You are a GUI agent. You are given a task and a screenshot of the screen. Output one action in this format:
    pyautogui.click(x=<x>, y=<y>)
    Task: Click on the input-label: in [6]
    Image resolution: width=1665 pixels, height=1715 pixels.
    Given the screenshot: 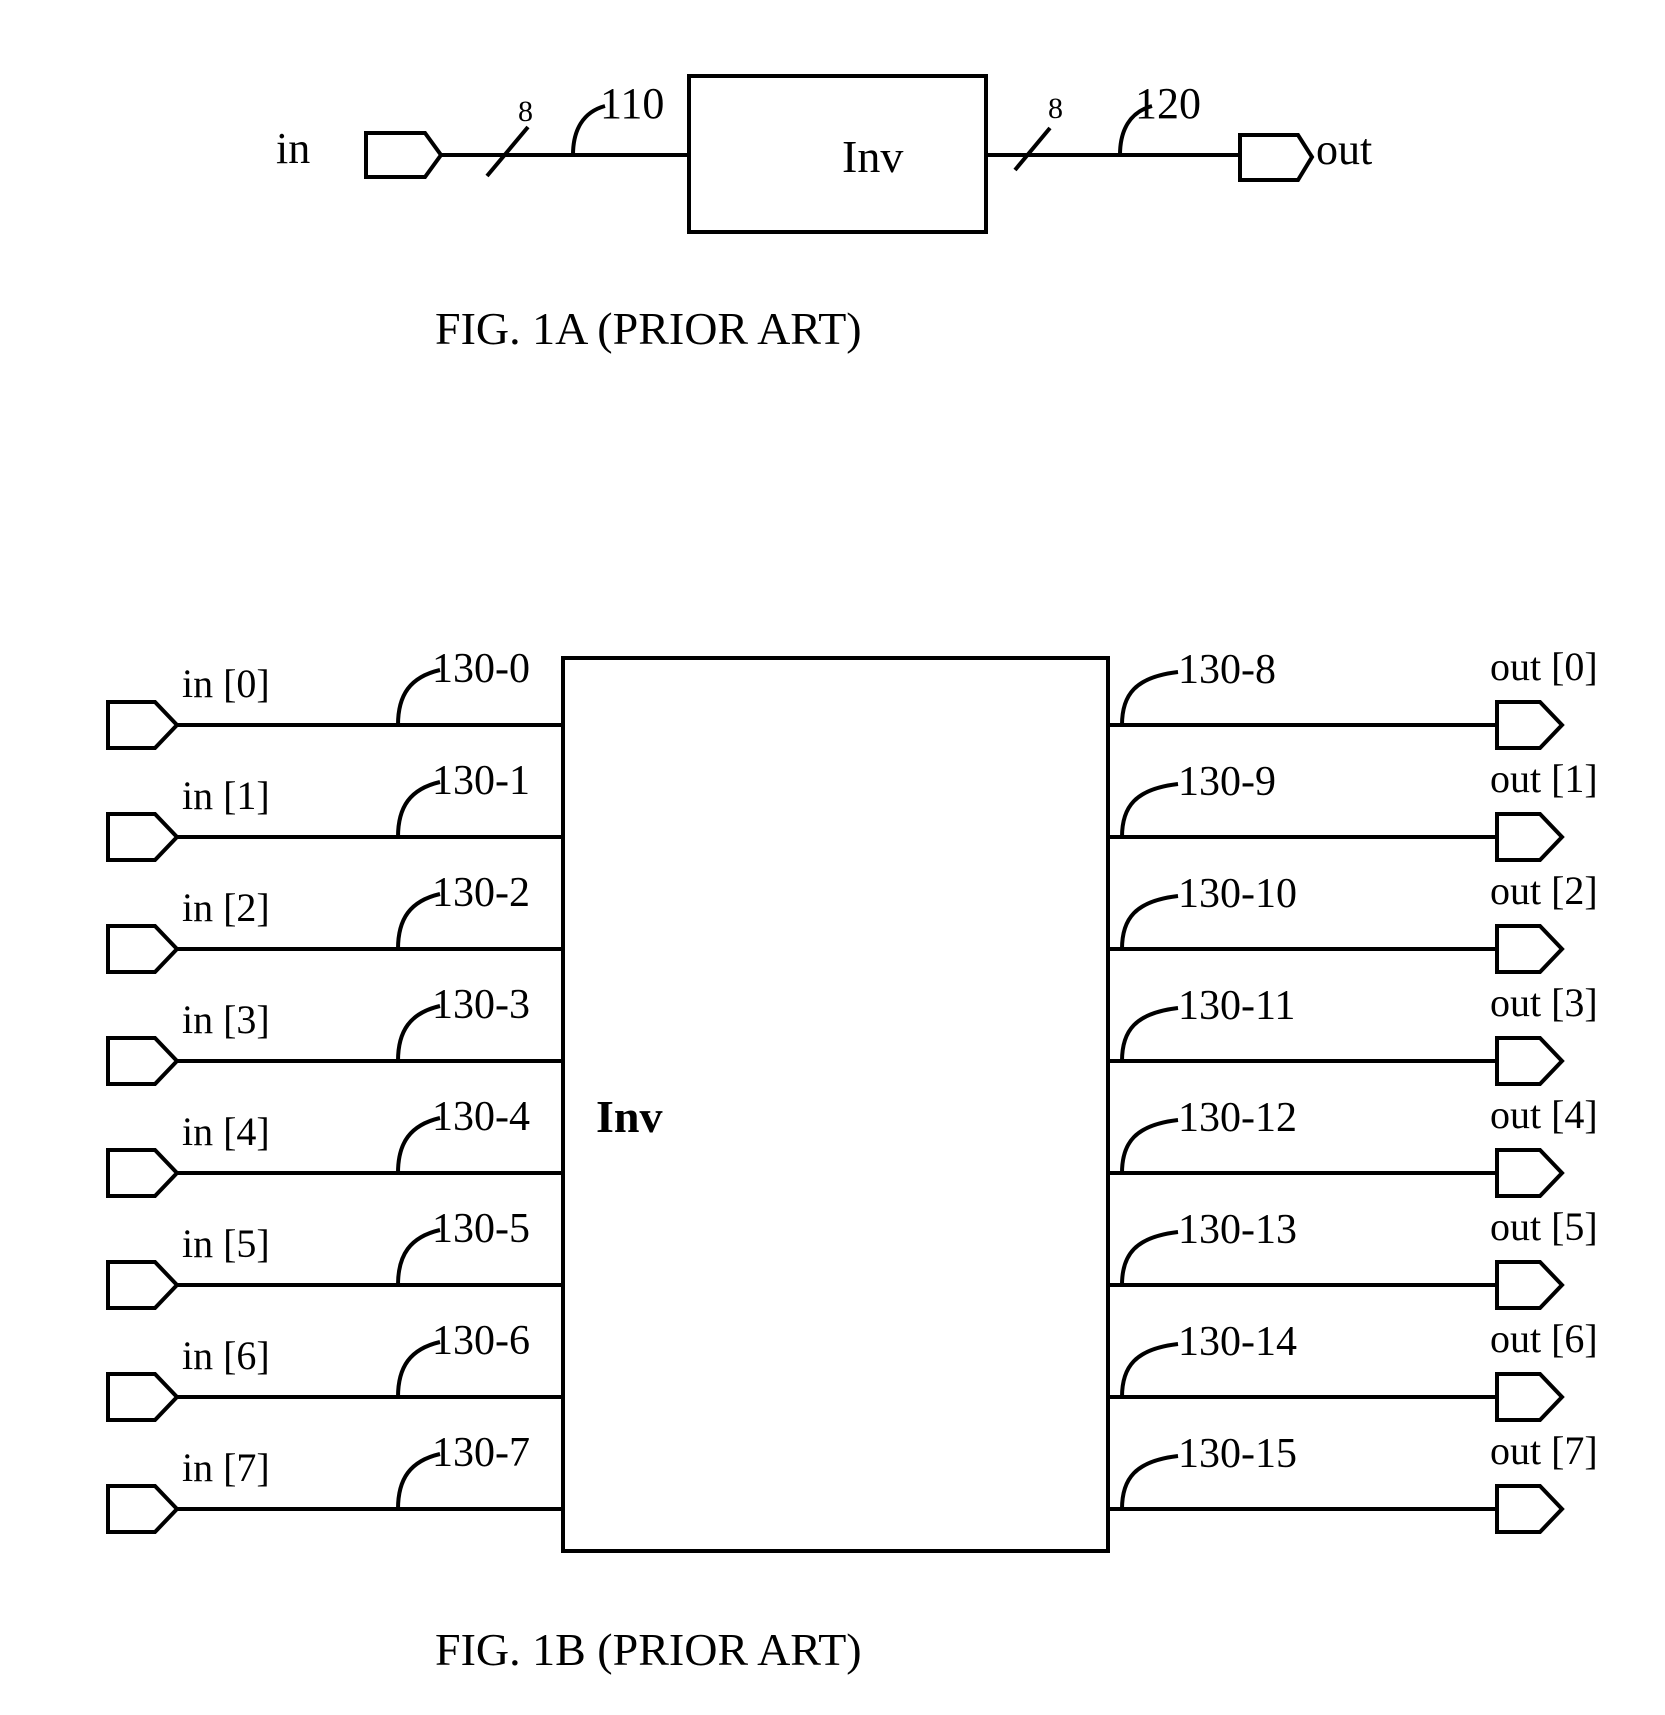 What is the action you would take?
    pyautogui.click(x=226, y=1355)
    